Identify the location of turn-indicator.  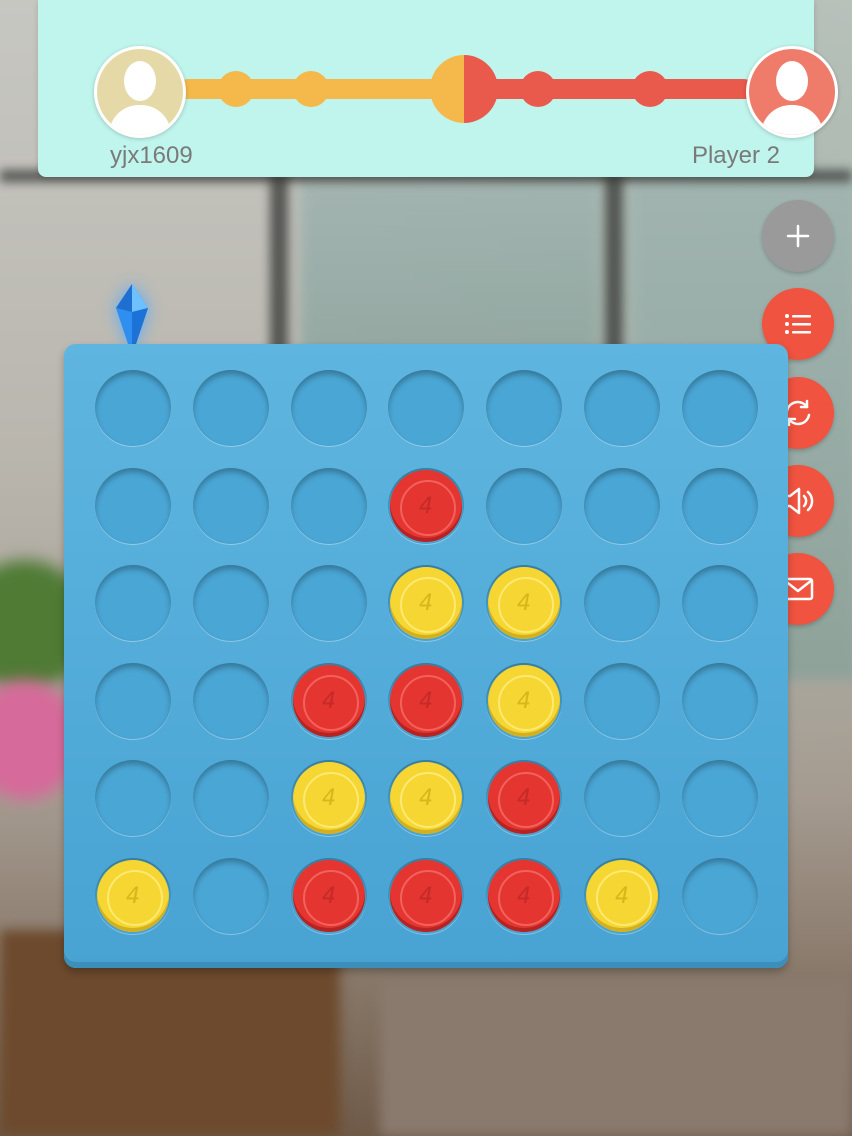
(464, 89).